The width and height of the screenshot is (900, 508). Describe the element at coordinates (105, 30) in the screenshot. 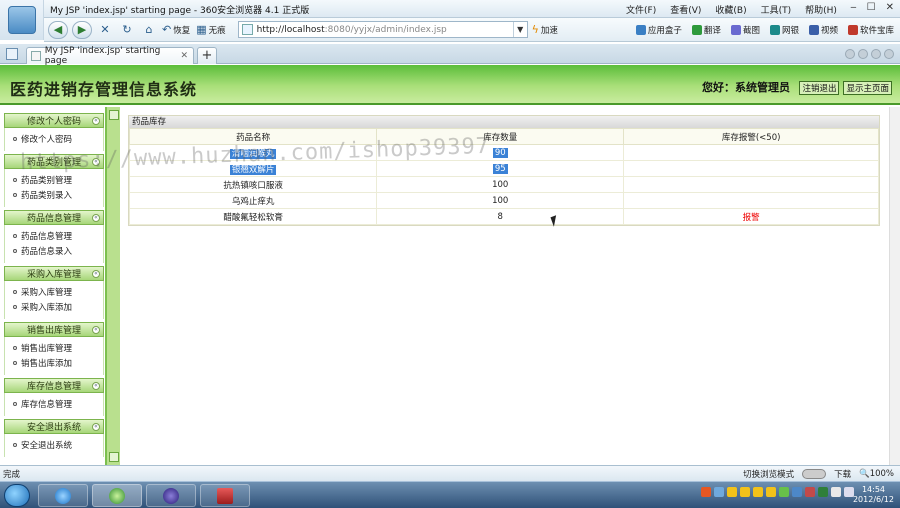

I see `stop-button: ✕` at that location.